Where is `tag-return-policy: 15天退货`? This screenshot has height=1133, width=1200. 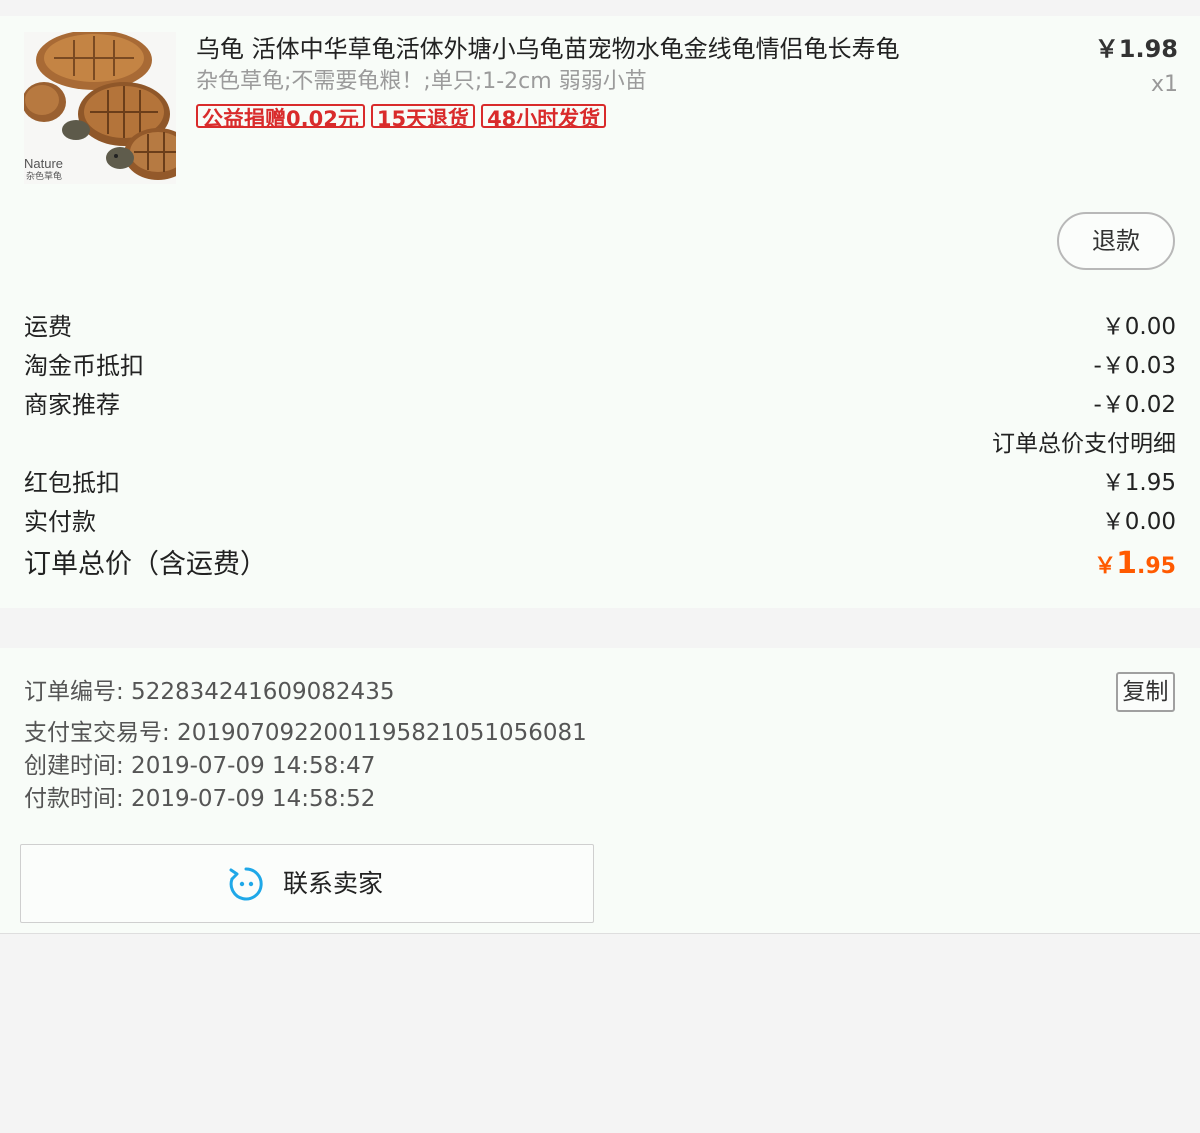 tag-return-policy: 15天退货 is located at coordinates (423, 116).